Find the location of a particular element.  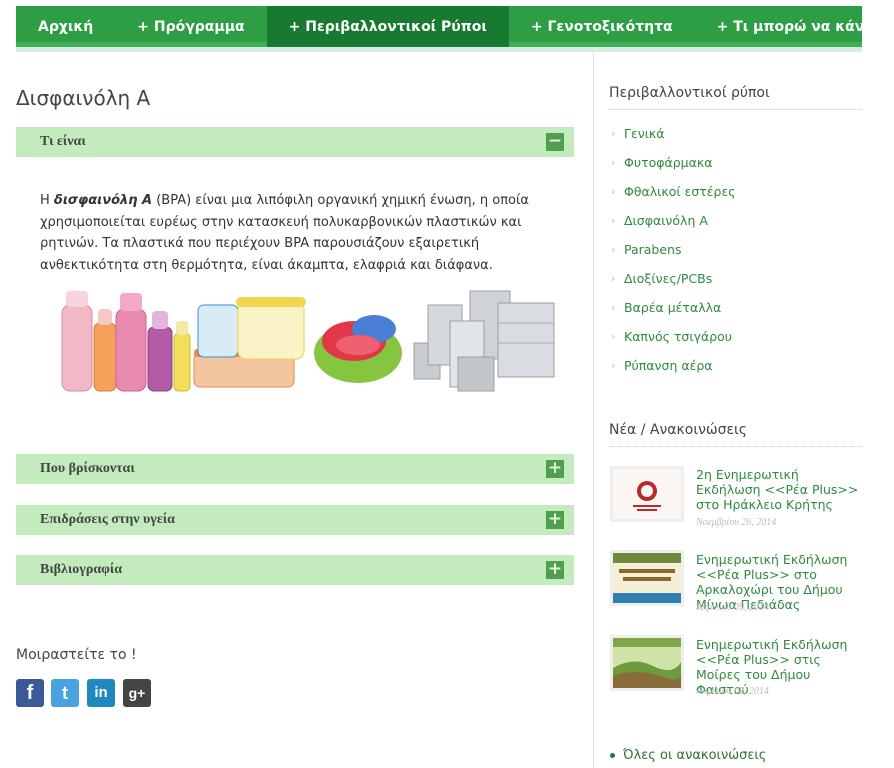

sidebar-item-heavy-metals: › Βαρέα μέταλλα is located at coordinates (666, 307).